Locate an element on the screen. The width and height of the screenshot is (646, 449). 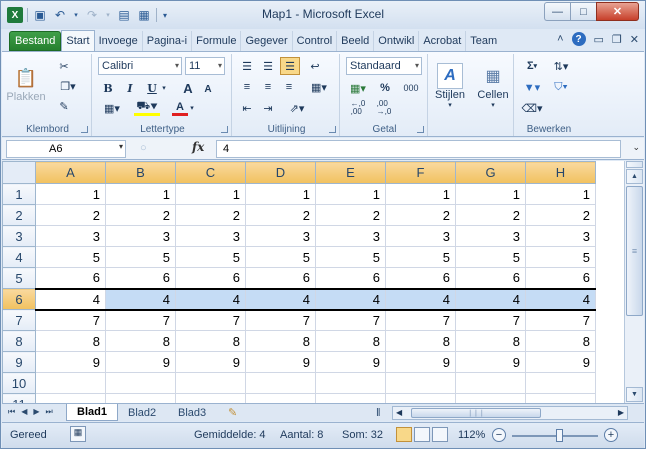
minimize-ribbon-icon: ˄ is located at coordinates (560, 39).